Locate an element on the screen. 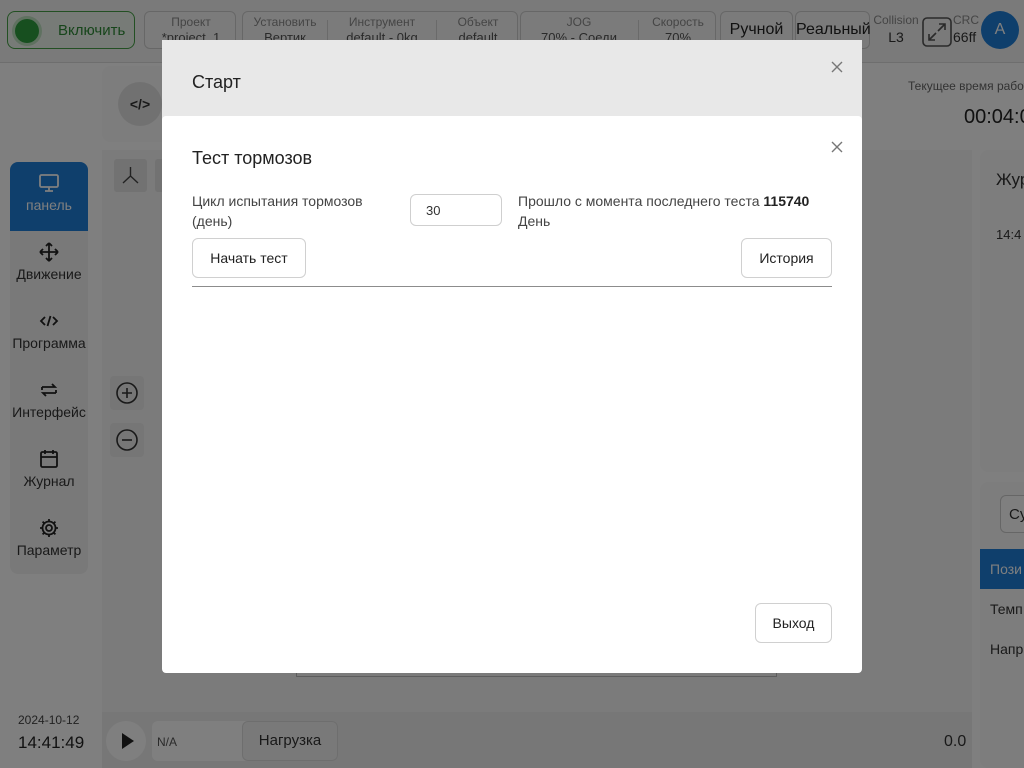 The width and height of the screenshot is (1024, 768). divider is located at coordinates (512, 286).